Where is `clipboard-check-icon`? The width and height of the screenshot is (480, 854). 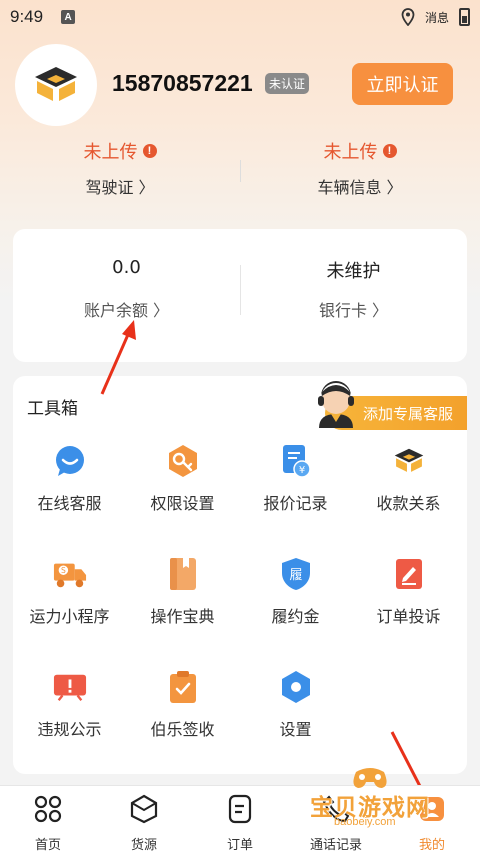
clipboard-check-icon is located at coordinates (183, 687).